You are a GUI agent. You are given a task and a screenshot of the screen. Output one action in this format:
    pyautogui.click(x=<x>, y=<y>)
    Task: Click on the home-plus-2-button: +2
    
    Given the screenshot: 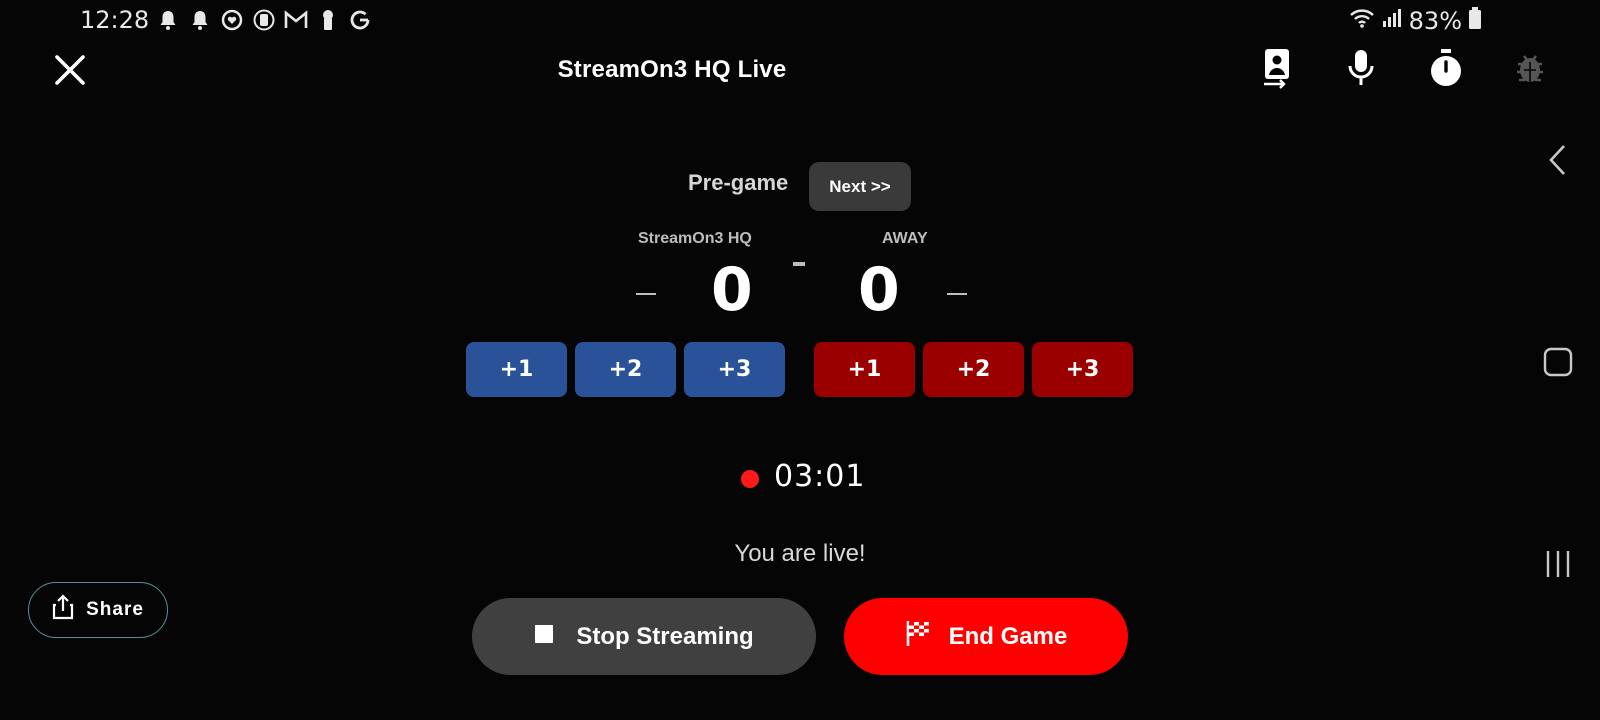 What is the action you would take?
    pyautogui.click(x=625, y=369)
    